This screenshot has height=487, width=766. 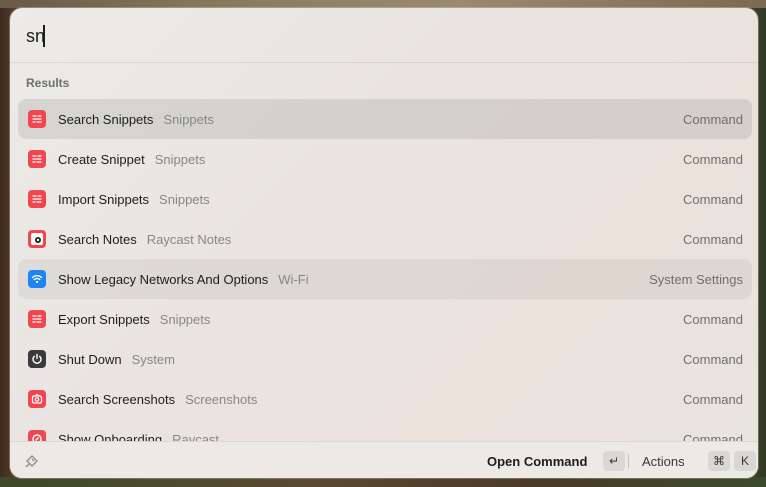 I want to click on result-title: Create Snippet Snippets, so click(x=131, y=159).